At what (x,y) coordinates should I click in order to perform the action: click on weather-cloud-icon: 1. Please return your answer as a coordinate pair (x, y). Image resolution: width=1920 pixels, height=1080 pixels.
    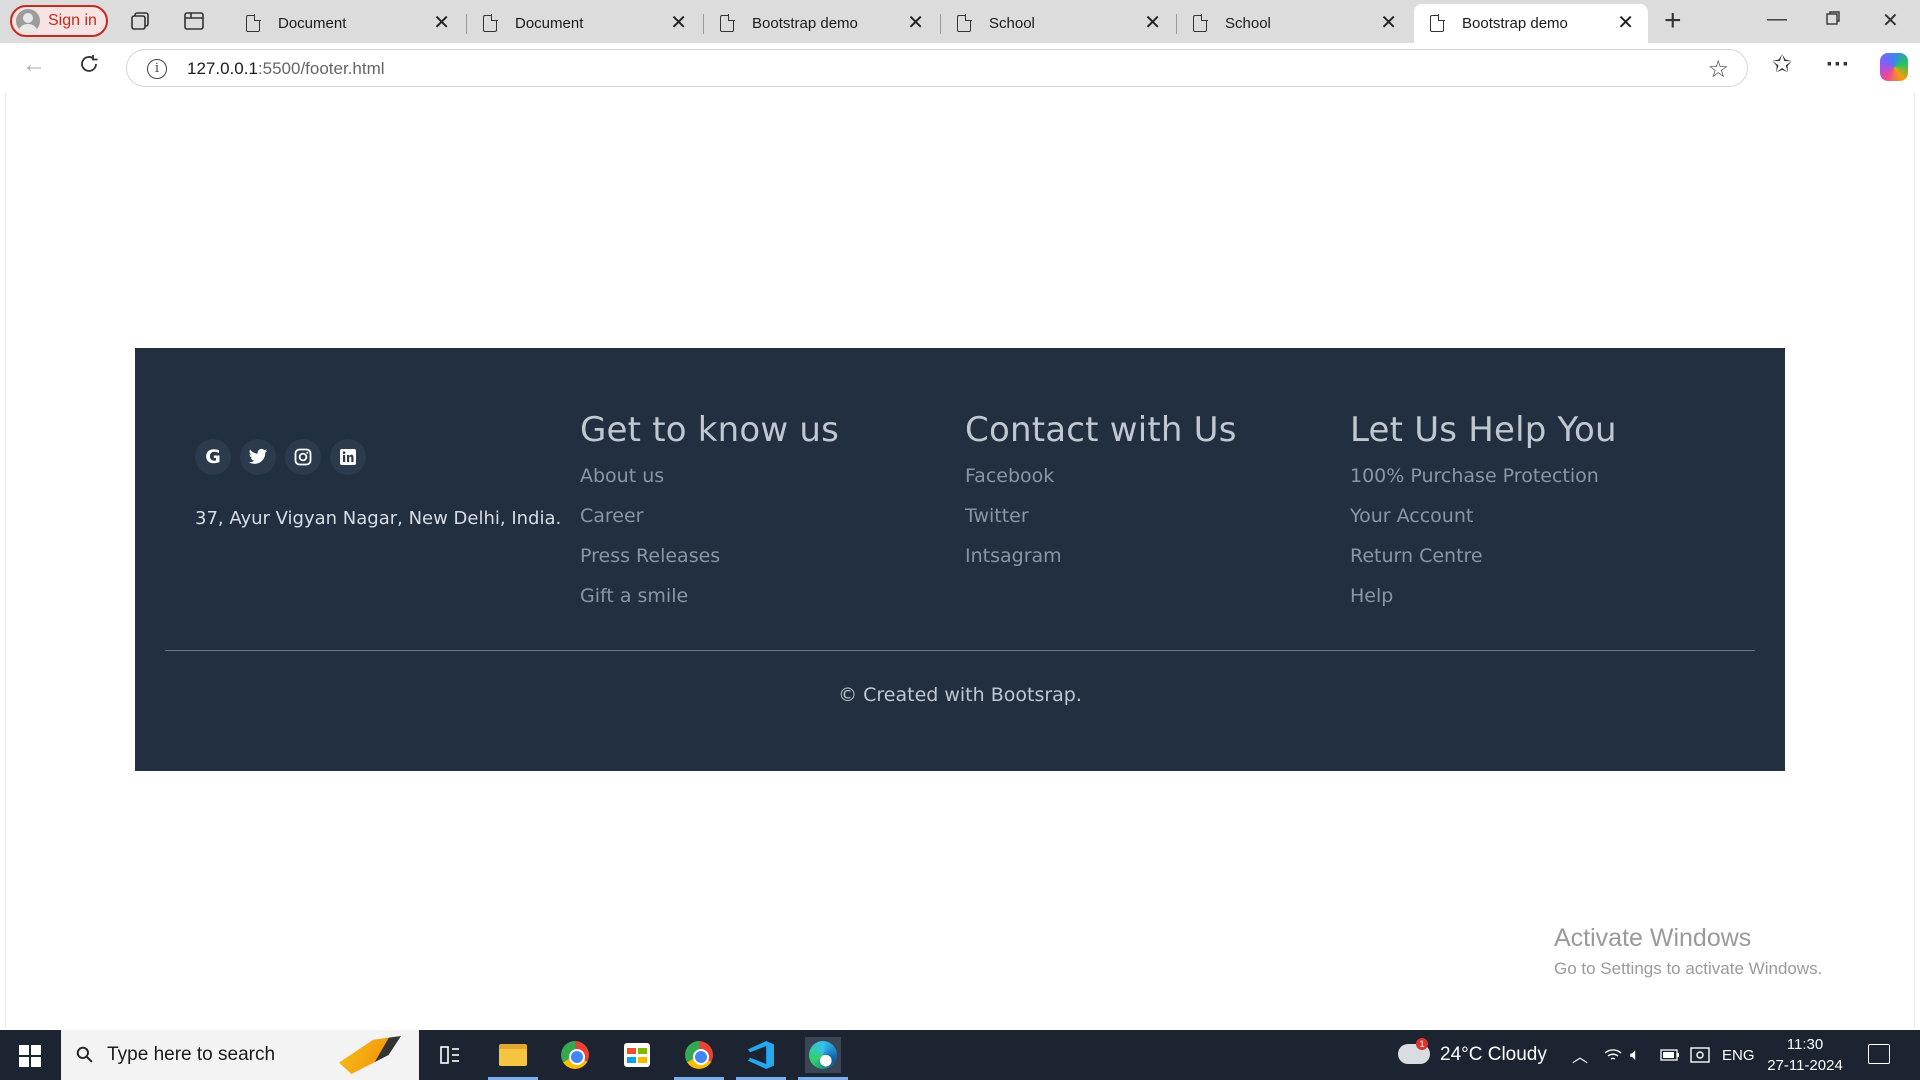
    Looking at the image, I should click on (1414, 1051).